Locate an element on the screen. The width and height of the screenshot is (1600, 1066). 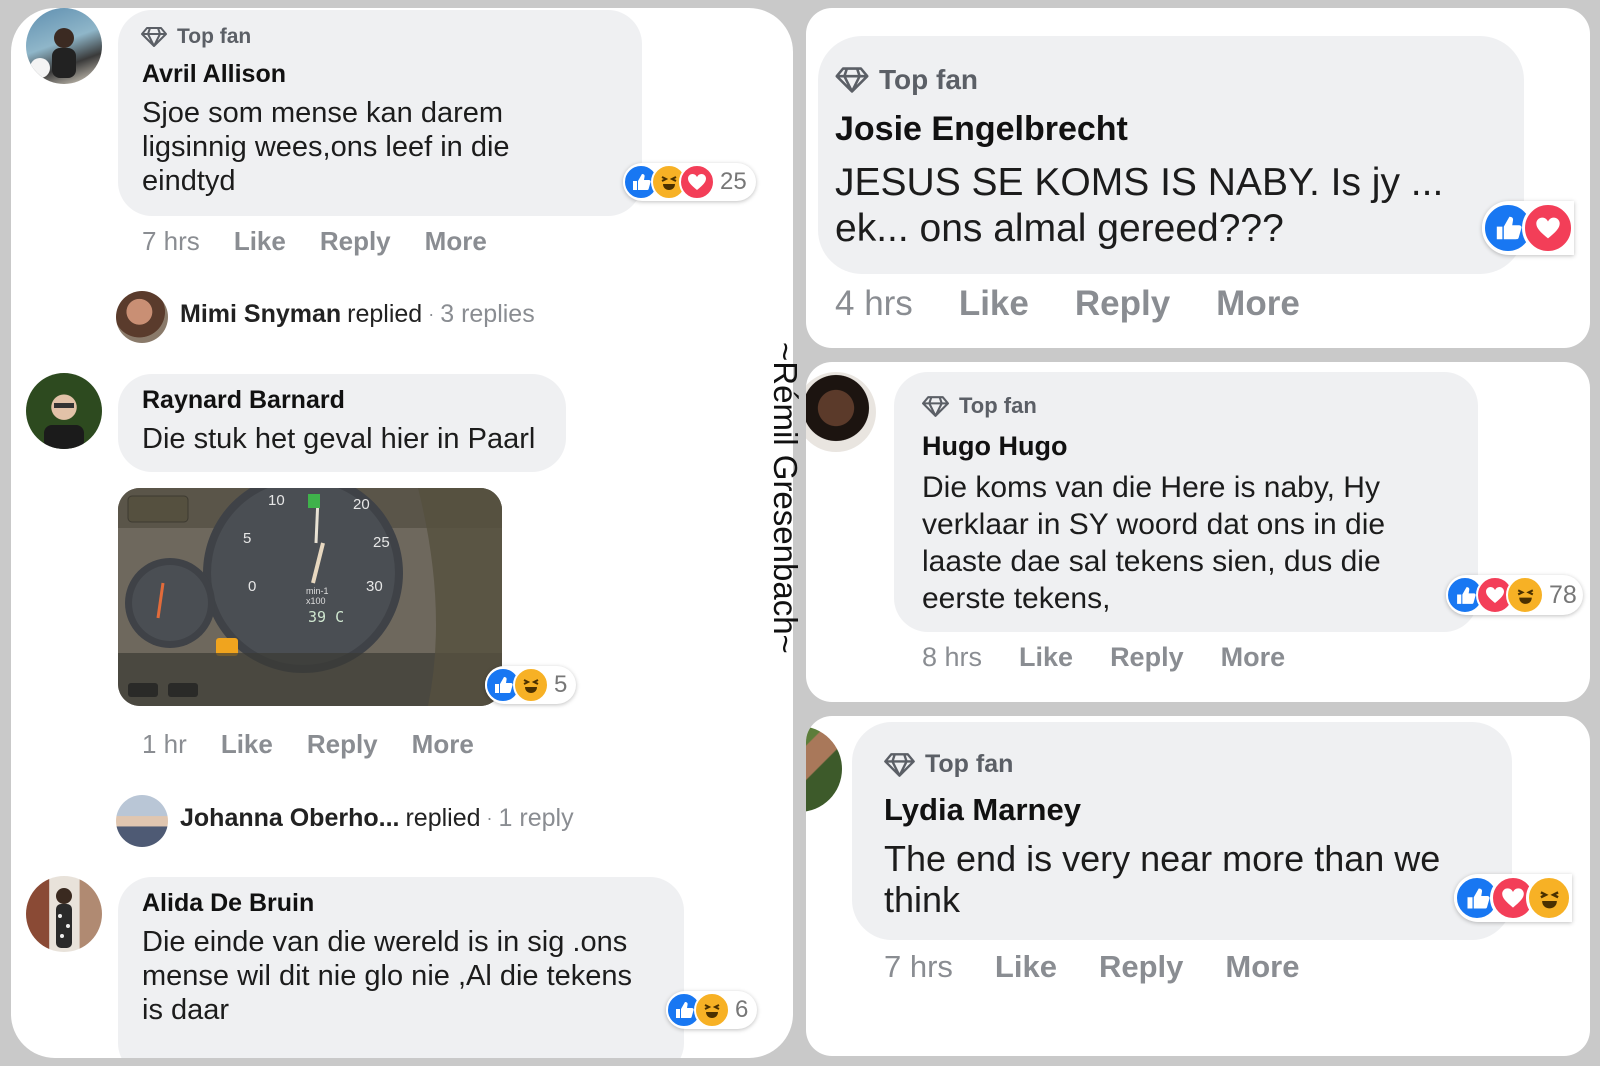
comment-line: eindtyd is located at coordinates (189, 180).